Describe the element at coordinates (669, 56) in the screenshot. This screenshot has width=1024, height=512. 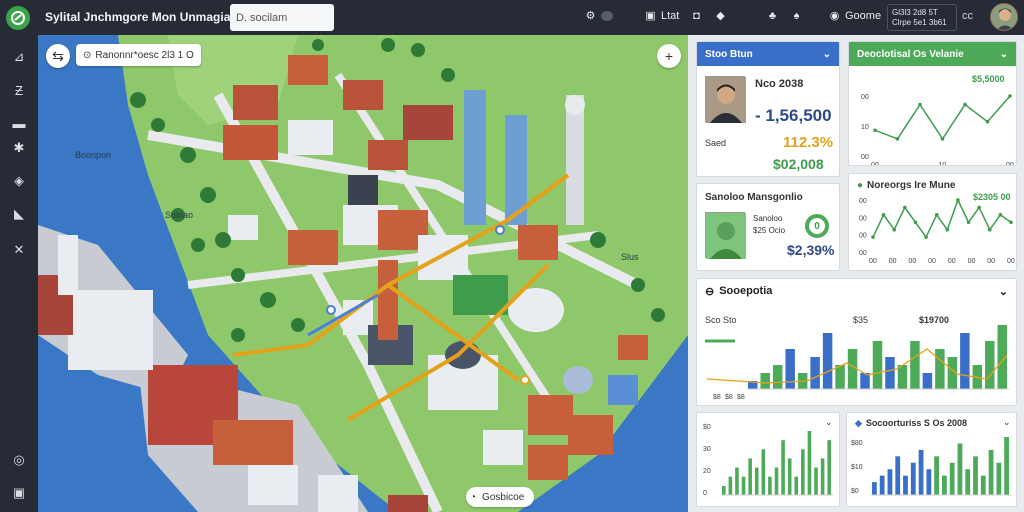
I see `zoom-in-button: +` at that location.